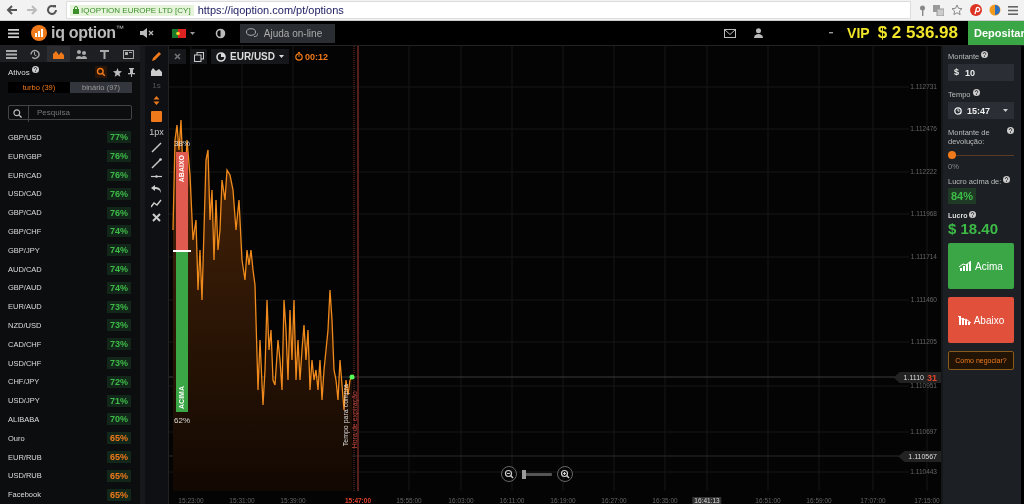 The width and height of the screenshot is (1024, 504). Describe the element at coordinates (156, 176) in the screenshot. I see `horizontal-line-icon` at that location.